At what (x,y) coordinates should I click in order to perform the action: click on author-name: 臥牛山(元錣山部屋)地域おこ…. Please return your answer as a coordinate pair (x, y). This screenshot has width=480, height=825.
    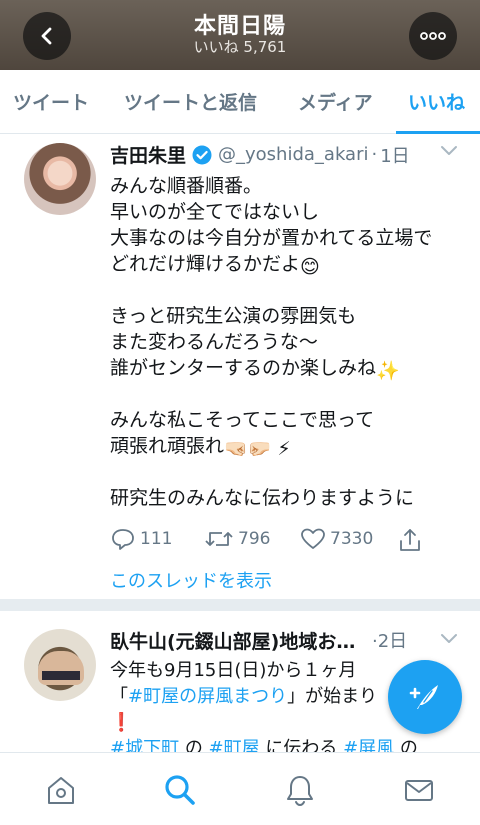
    Looking at the image, I should click on (241, 640).